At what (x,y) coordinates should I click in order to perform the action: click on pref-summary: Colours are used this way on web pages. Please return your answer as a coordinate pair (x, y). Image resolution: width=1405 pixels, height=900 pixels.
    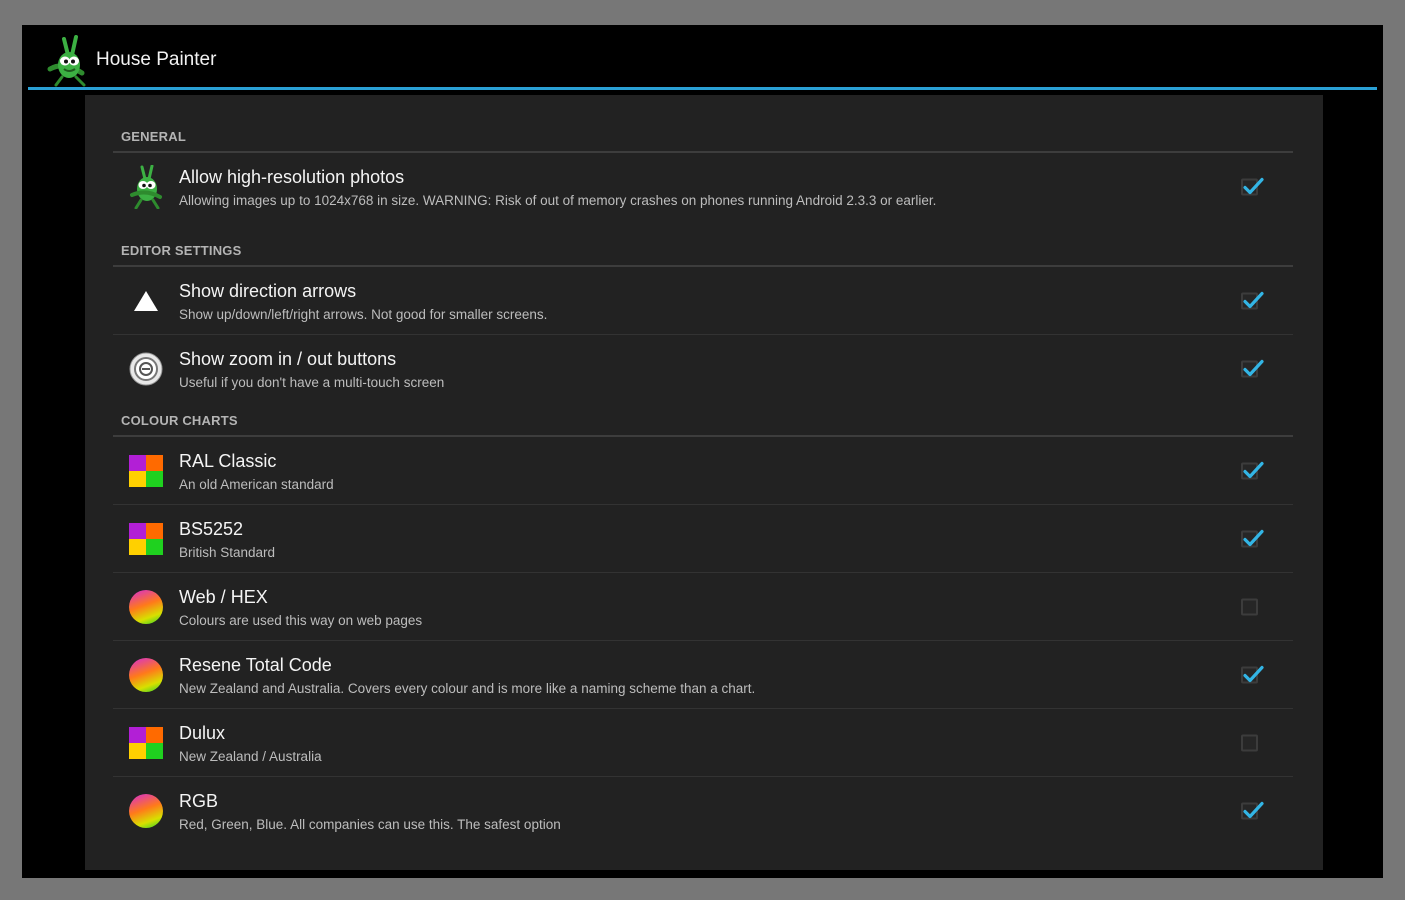
    Looking at the image, I should click on (301, 620).